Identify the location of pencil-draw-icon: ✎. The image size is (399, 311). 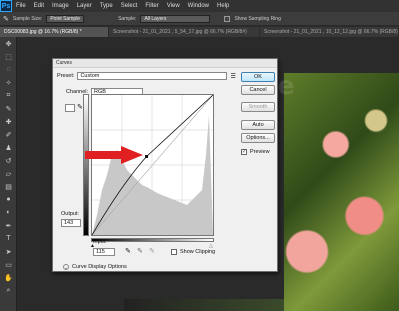
(80, 107).